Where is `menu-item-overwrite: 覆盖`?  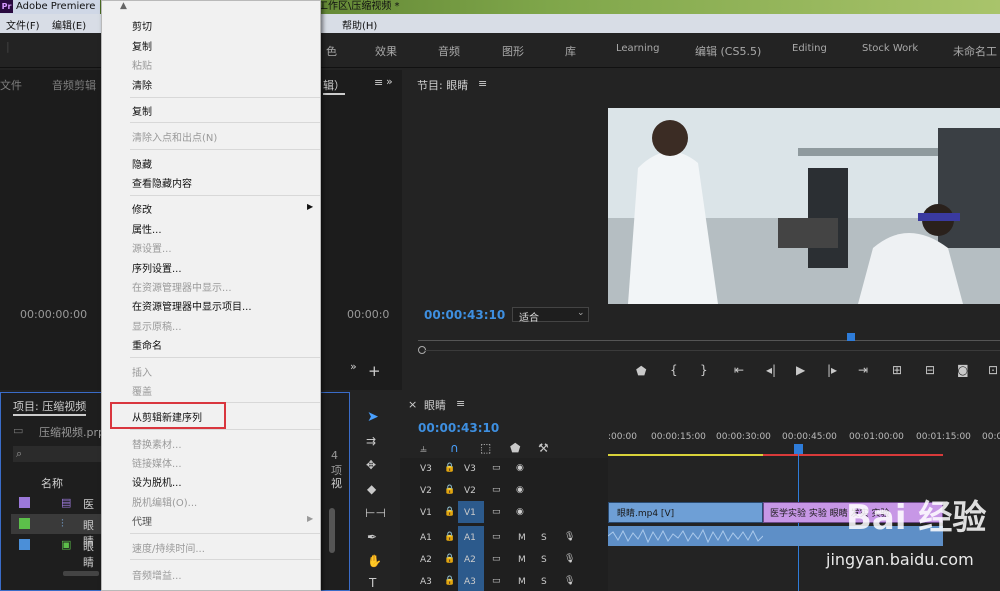
menu-item-overwrite: 覆盖 is located at coordinates (142, 390).